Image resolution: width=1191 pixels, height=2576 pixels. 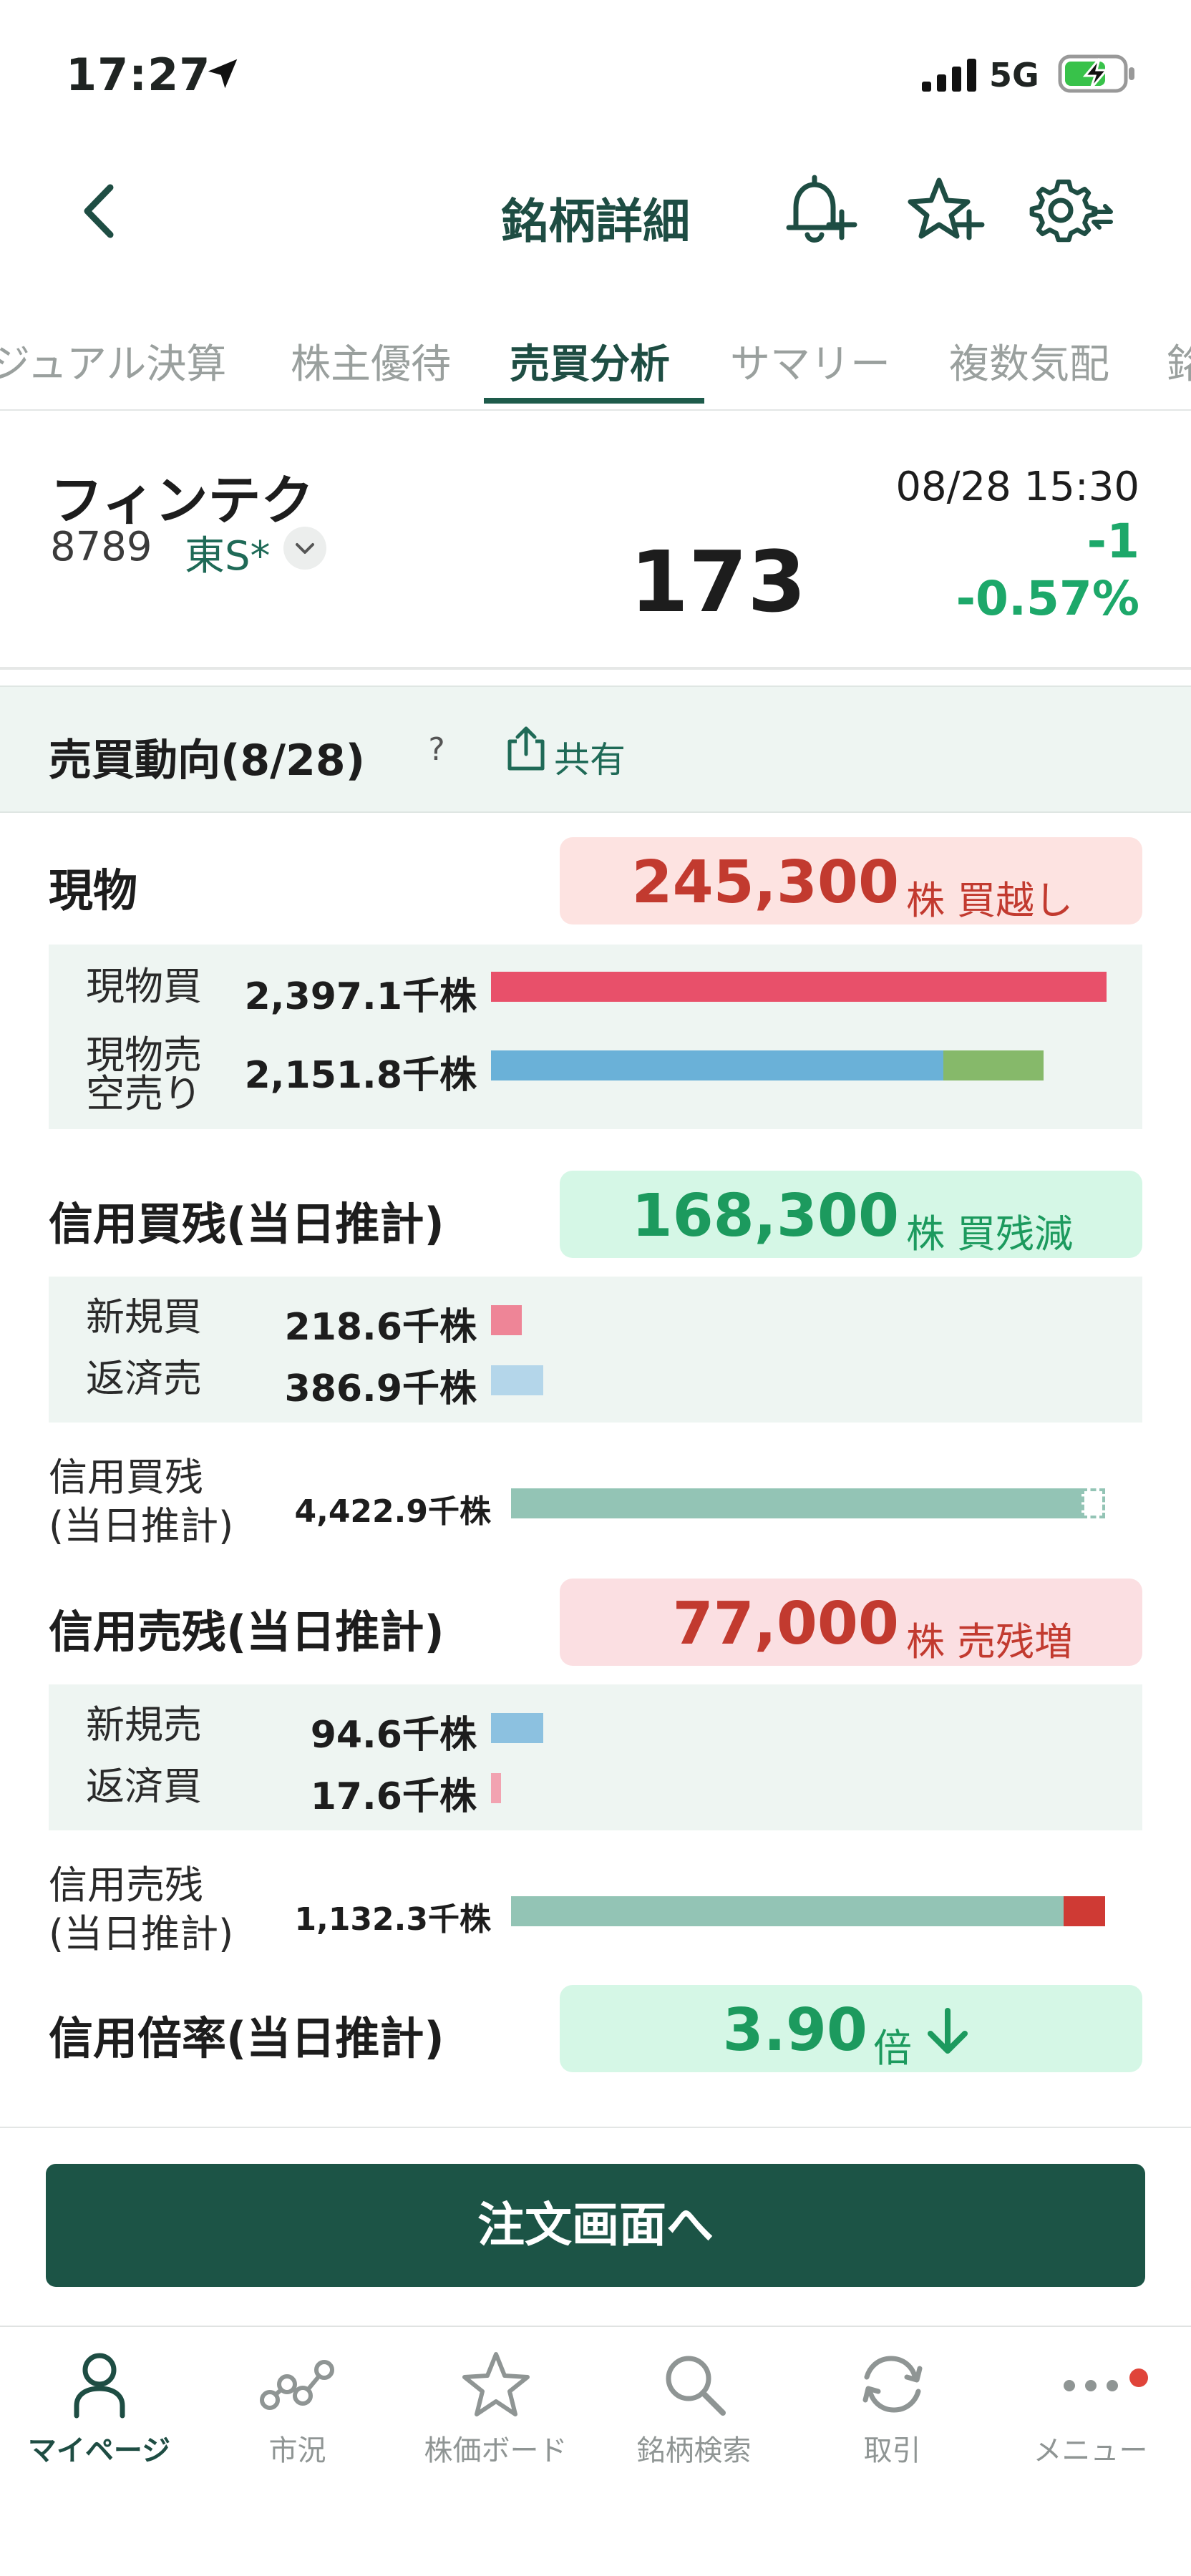 I want to click on margin-ratio-unit: 倍, so click(x=892, y=2048).